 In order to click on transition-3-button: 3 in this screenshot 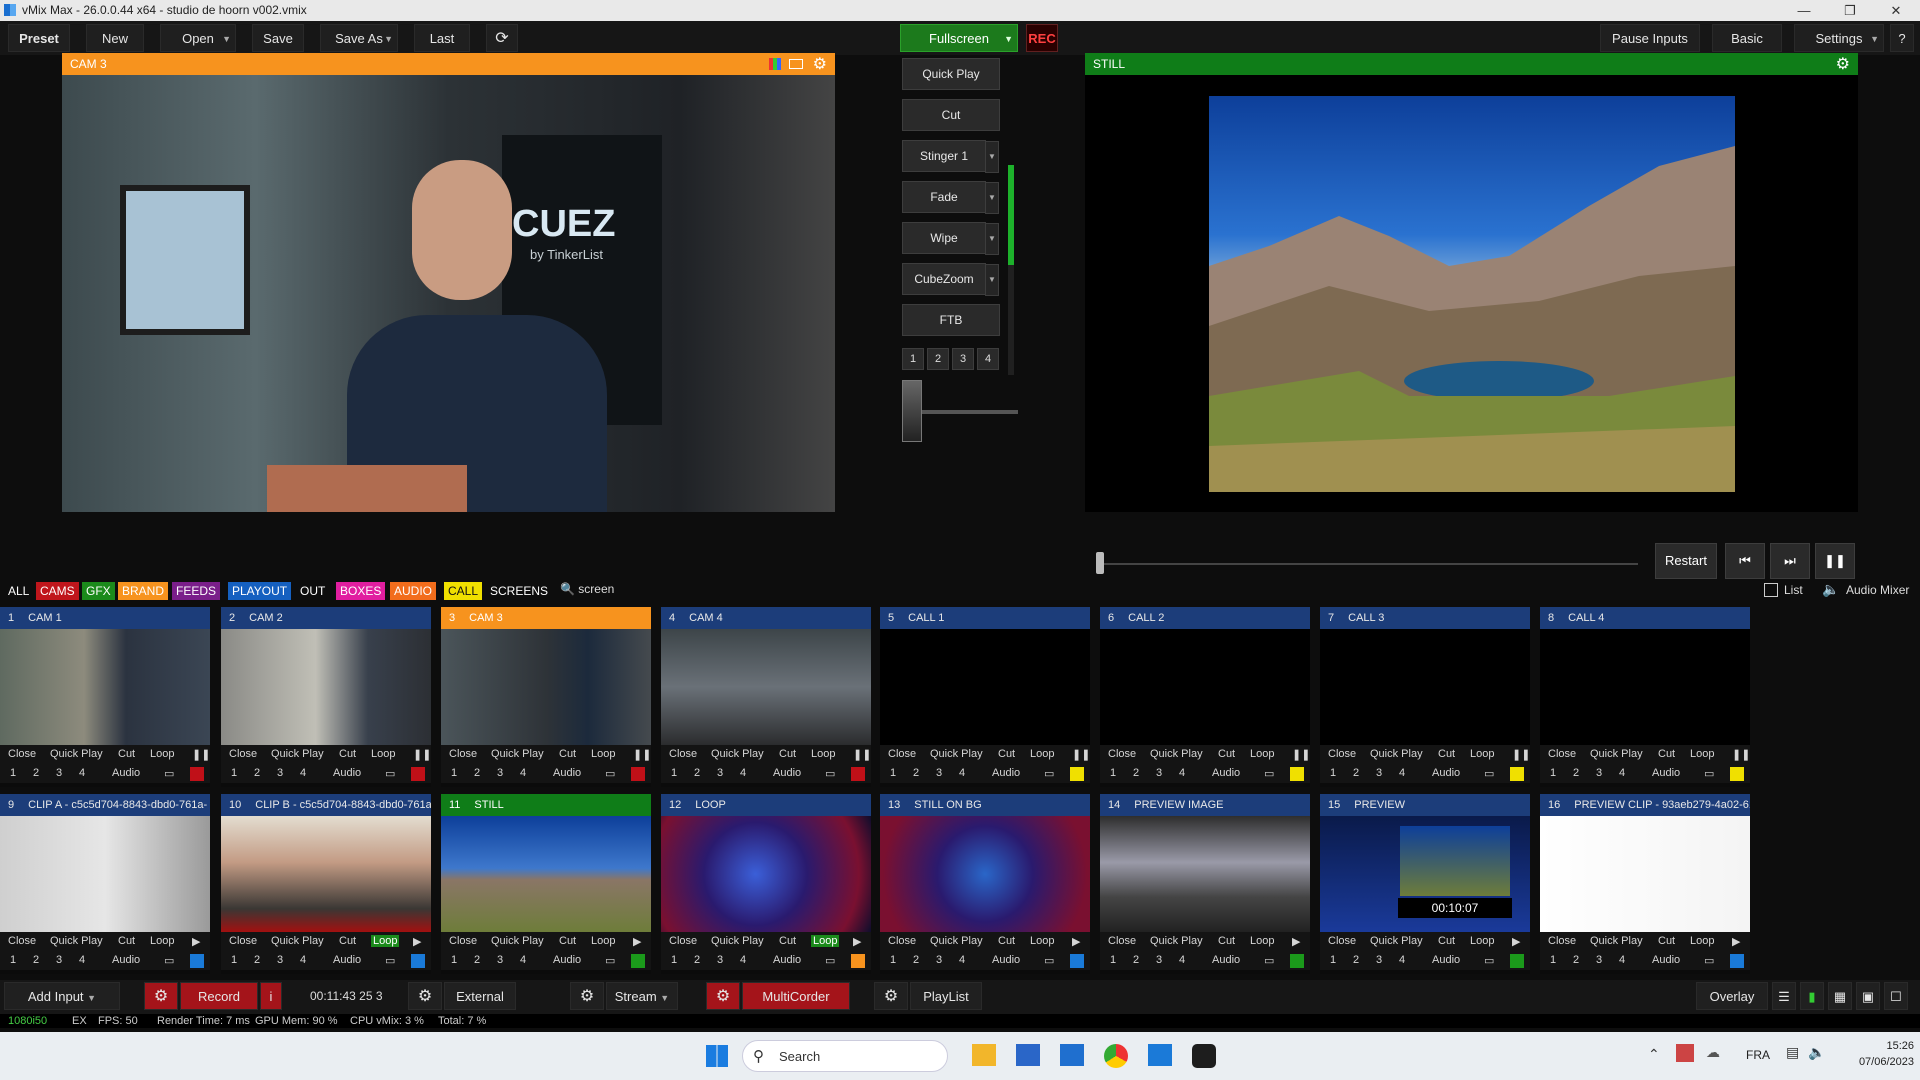, I will do `click(963, 359)`.